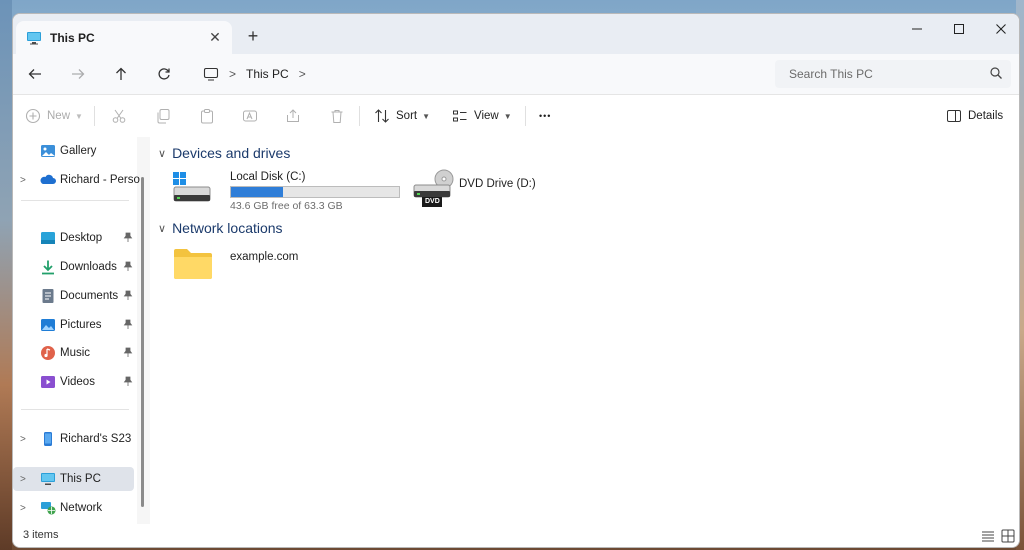 The image size is (1024, 550). Describe the element at coordinates (192, 187) in the screenshot. I see `hard-drive-icon` at that location.